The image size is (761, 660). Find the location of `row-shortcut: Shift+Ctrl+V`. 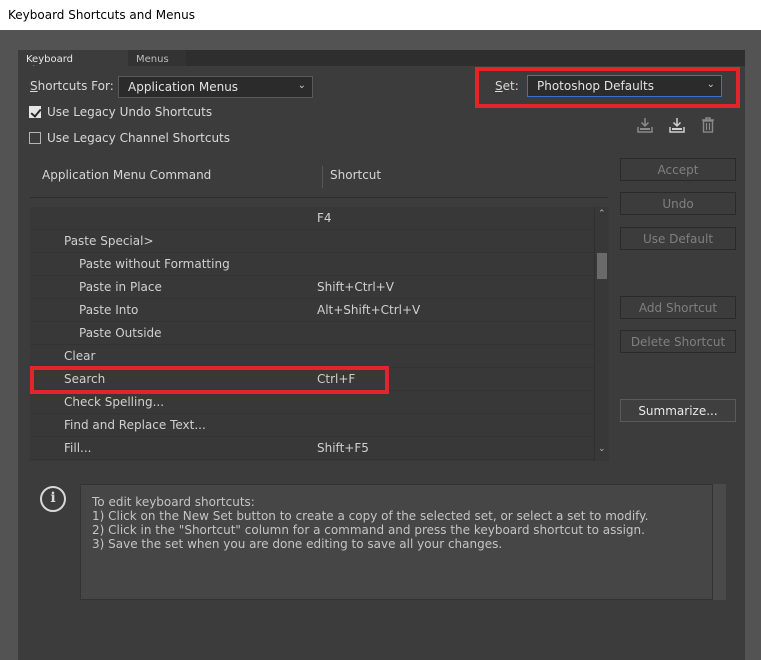

row-shortcut: Shift+Ctrl+V is located at coordinates (355, 287).